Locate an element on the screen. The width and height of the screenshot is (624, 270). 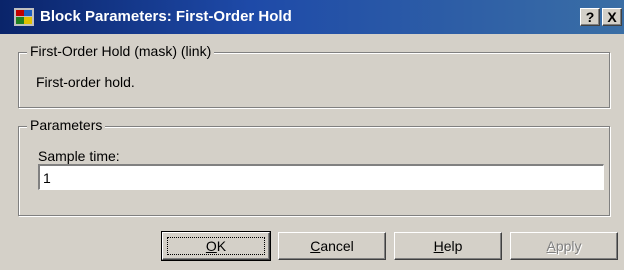
mask-description: First-order hold. is located at coordinates (85, 82).